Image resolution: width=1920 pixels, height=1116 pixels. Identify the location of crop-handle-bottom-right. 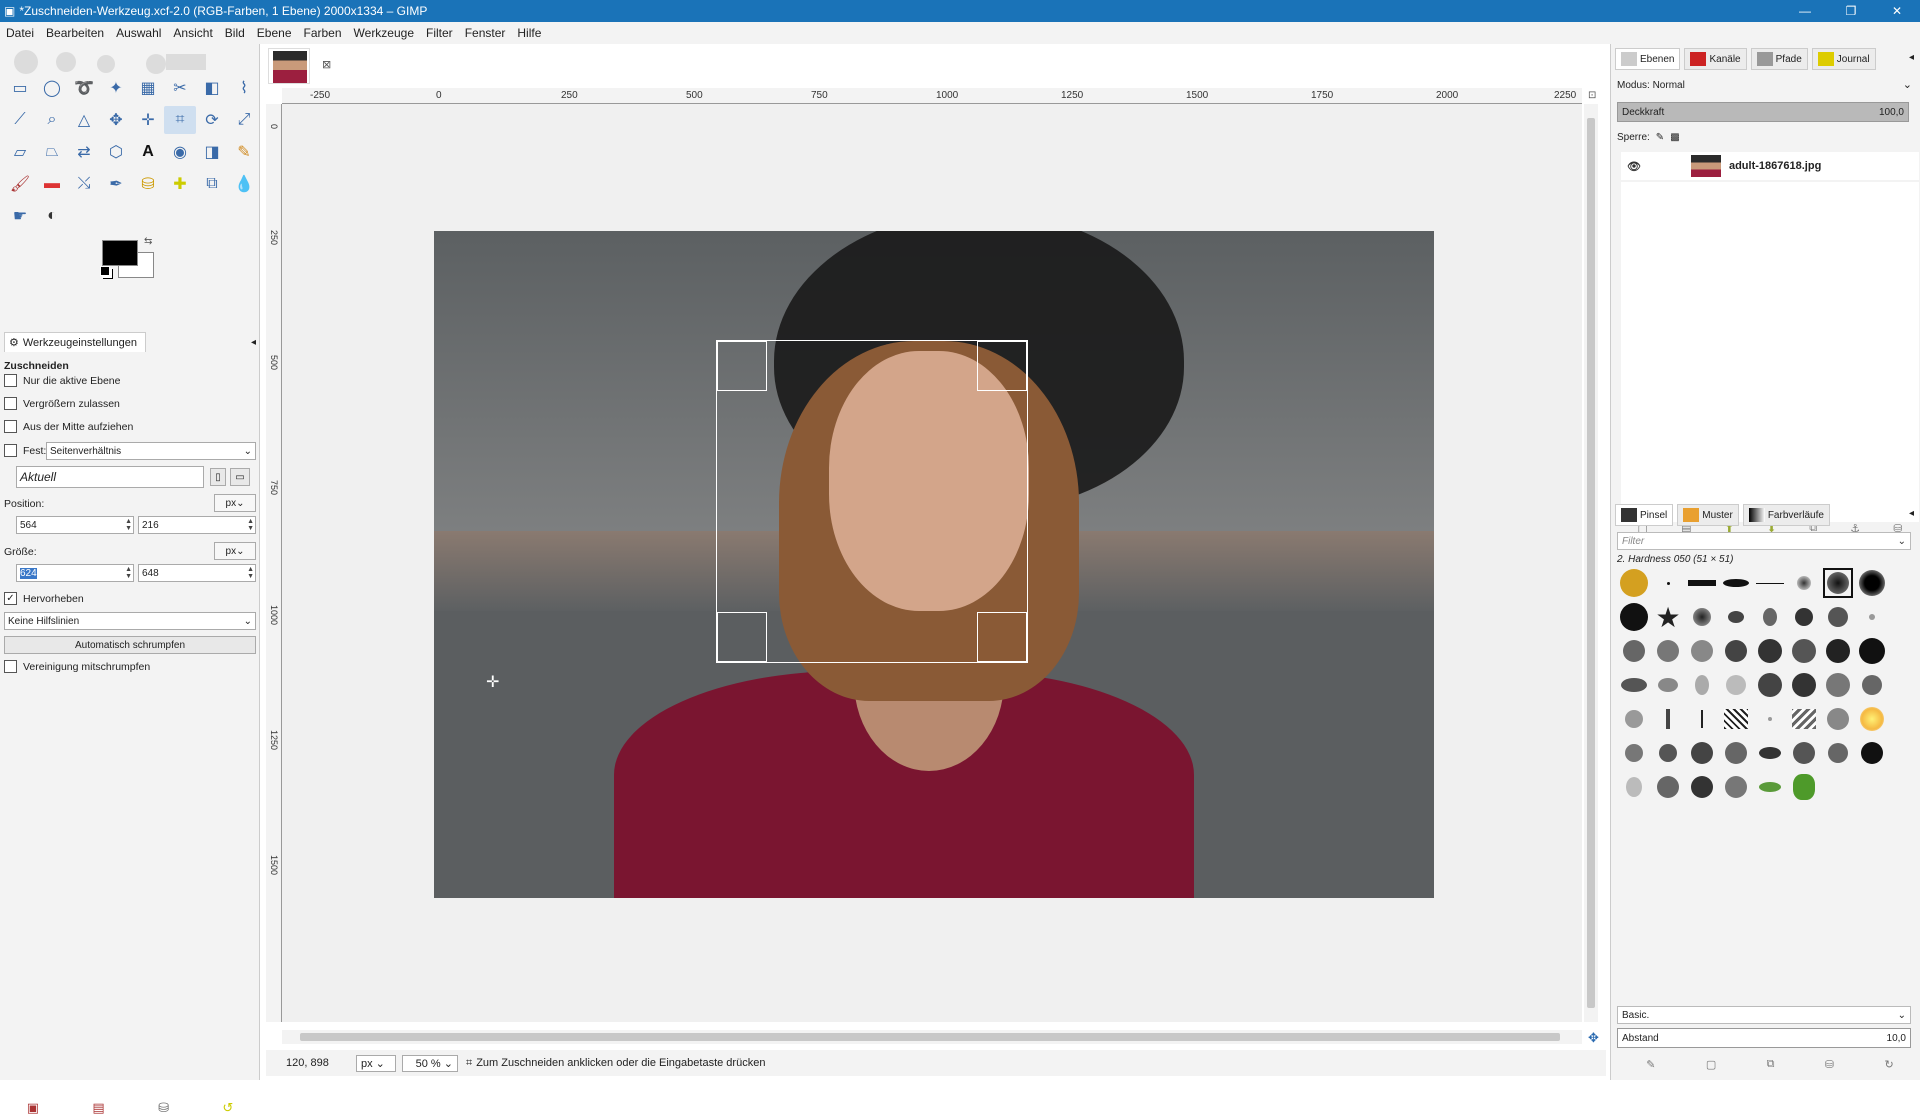
(1002, 637).